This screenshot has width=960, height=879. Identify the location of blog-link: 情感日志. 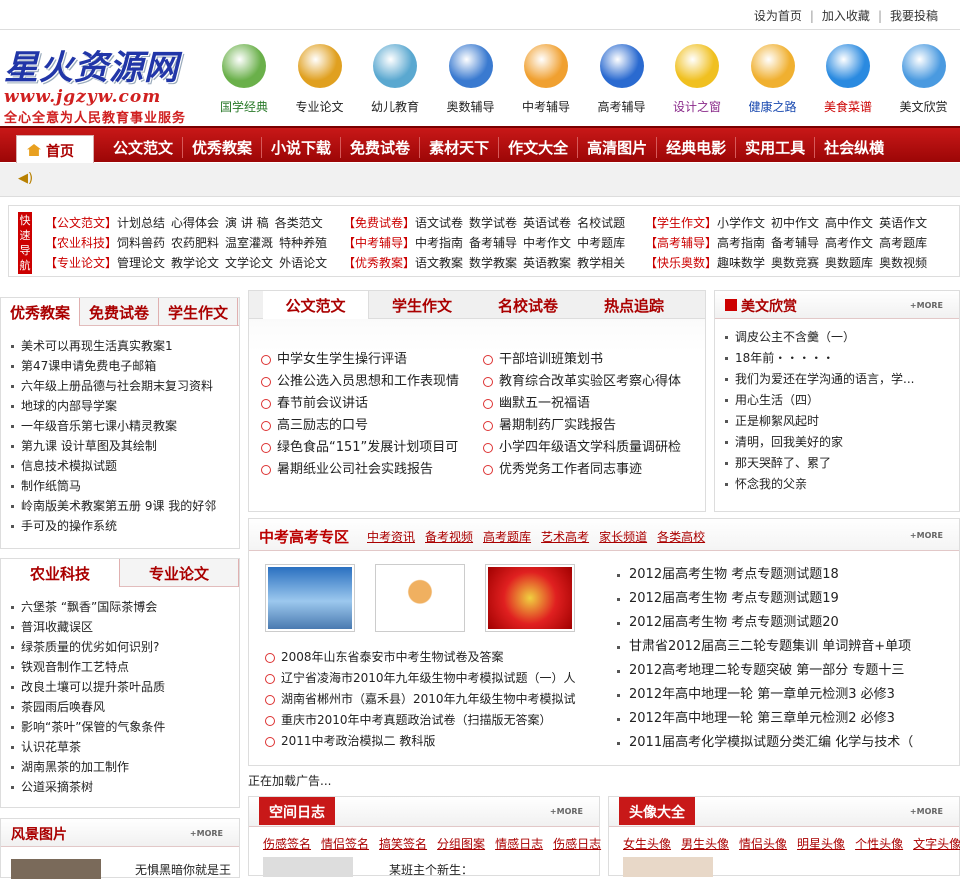
(519, 844).